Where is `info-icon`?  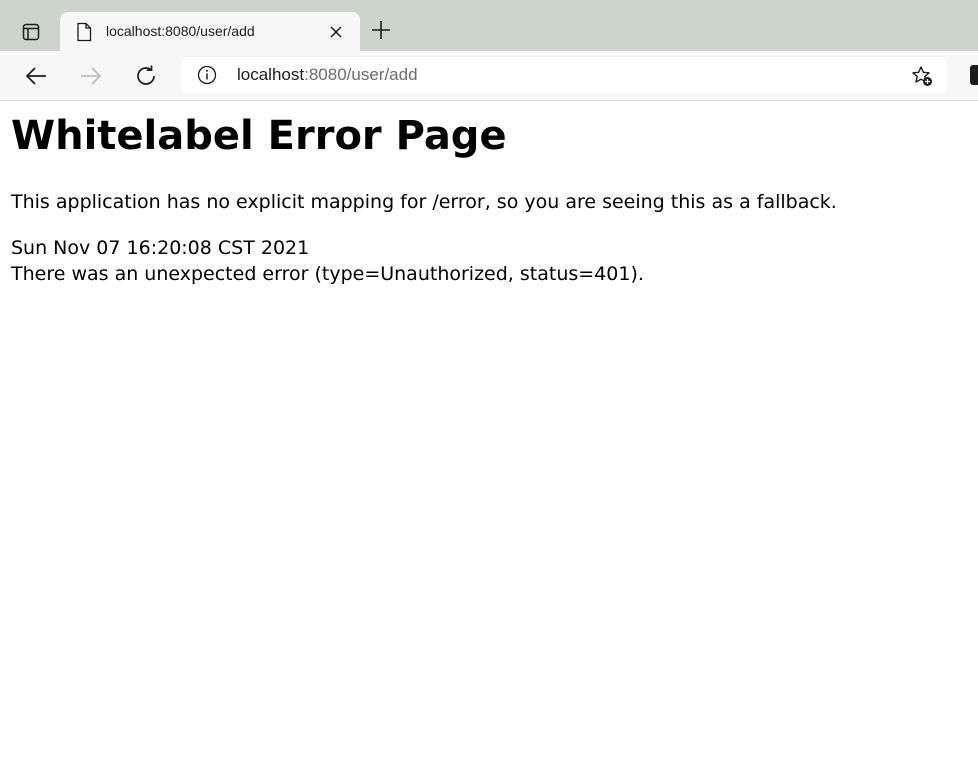 info-icon is located at coordinates (207, 75).